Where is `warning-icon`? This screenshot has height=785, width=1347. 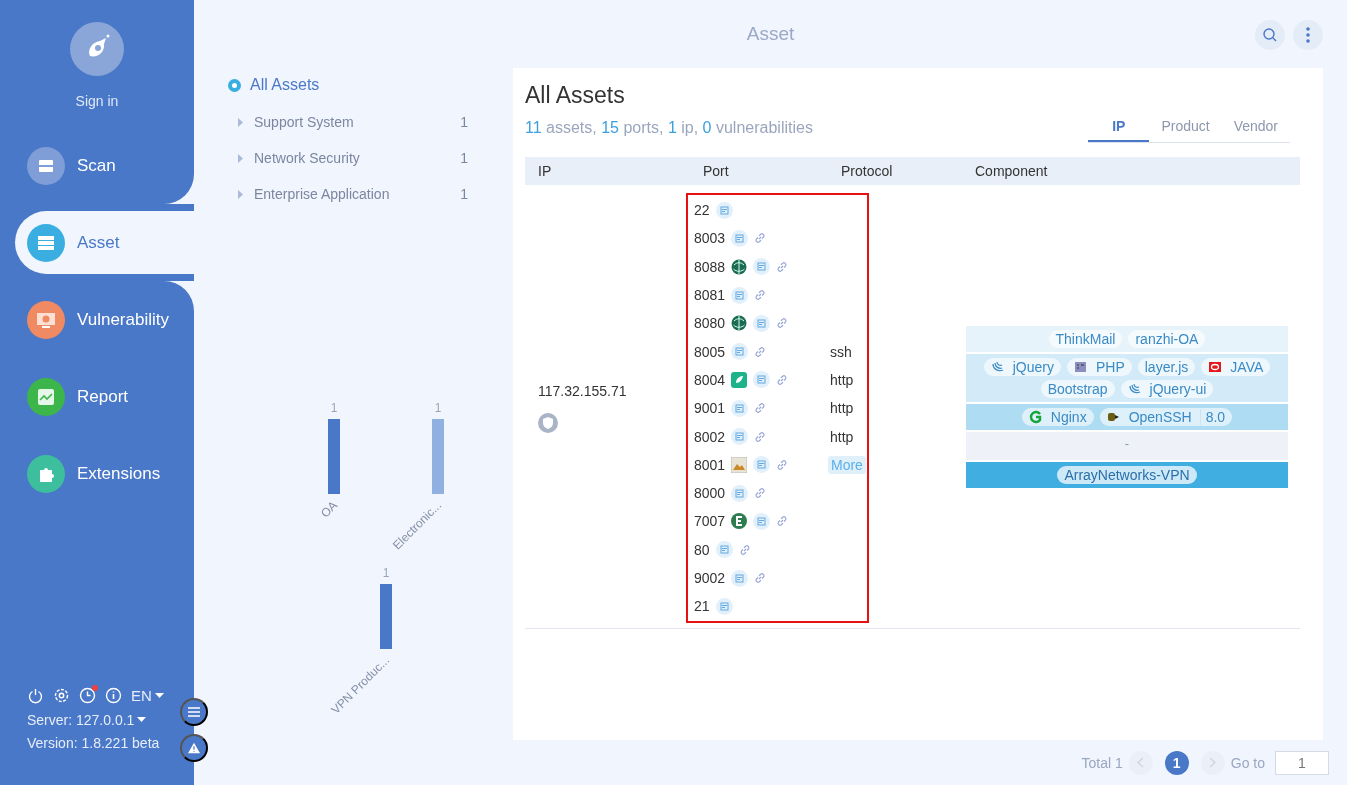
warning-icon is located at coordinates (194, 748).